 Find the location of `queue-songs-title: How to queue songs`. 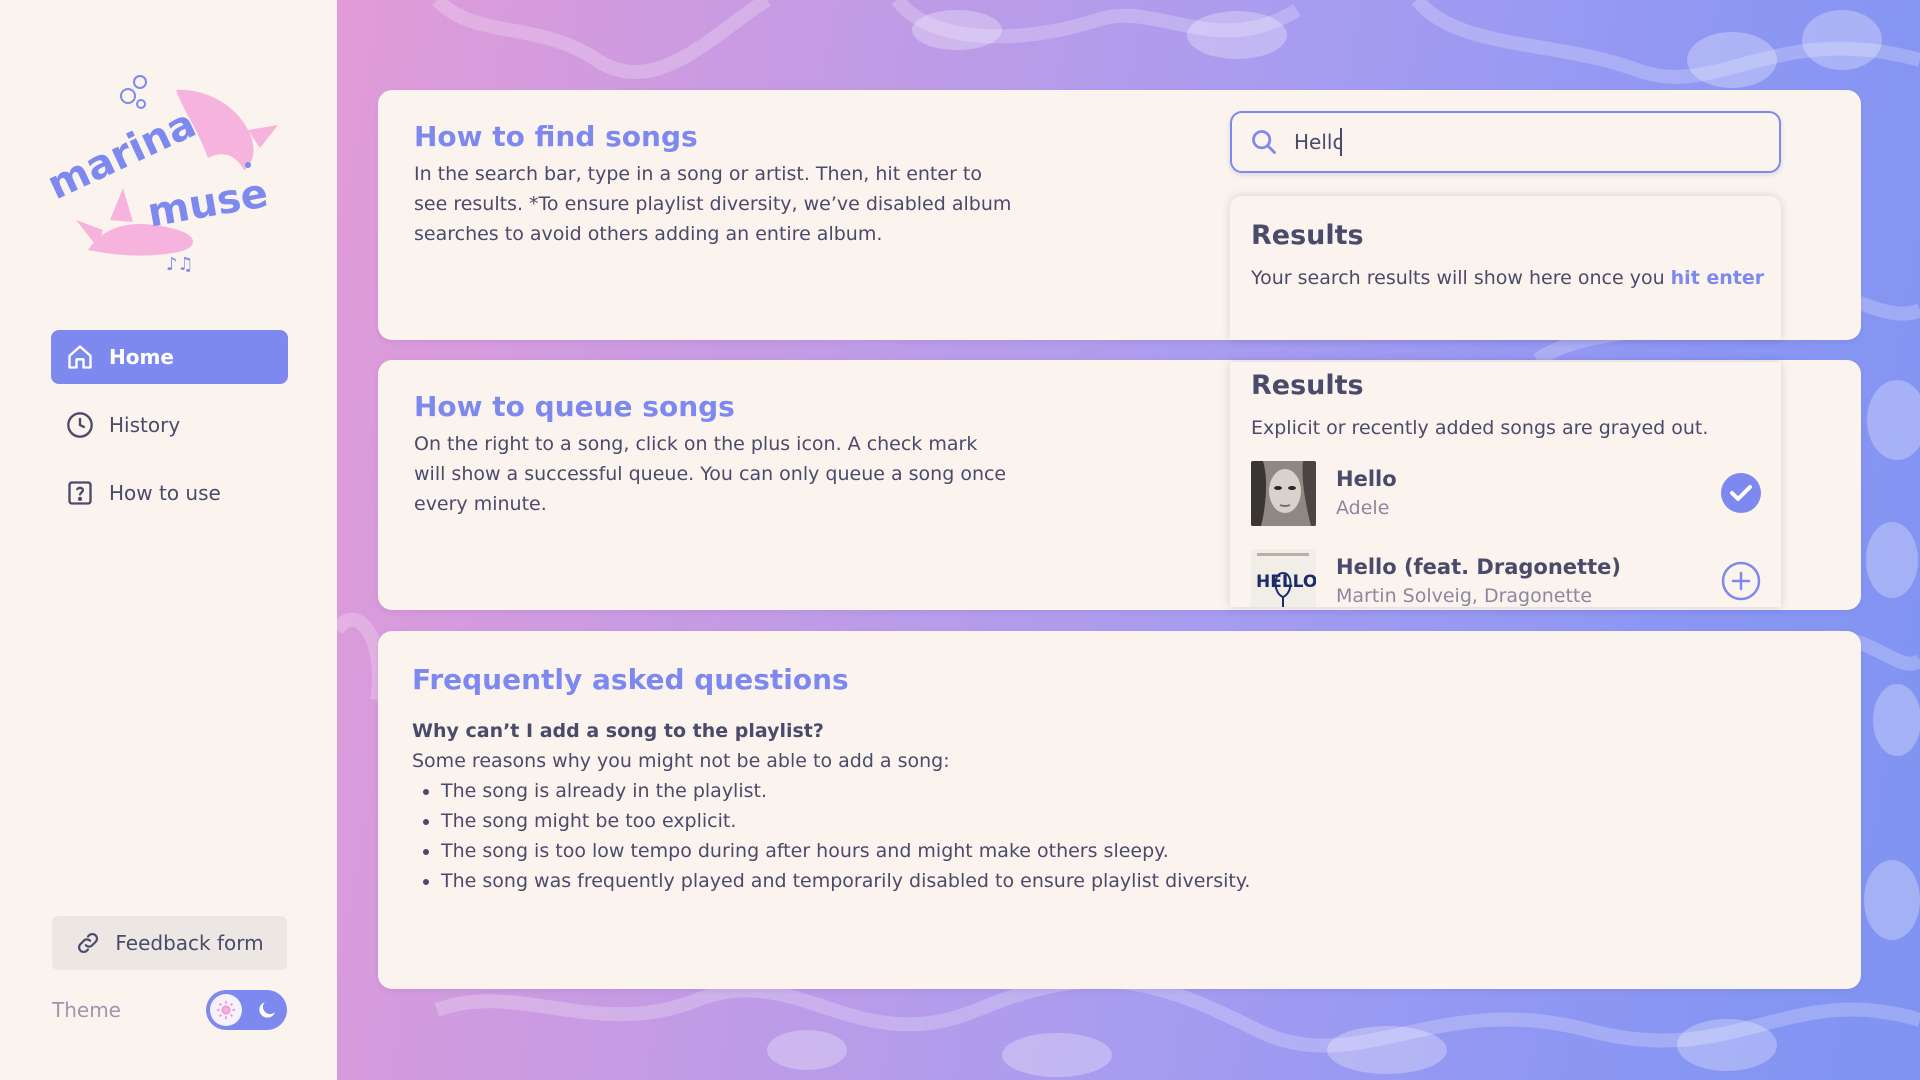

queue-songs-title: How to queue songs is located at coordinates (574, 406).